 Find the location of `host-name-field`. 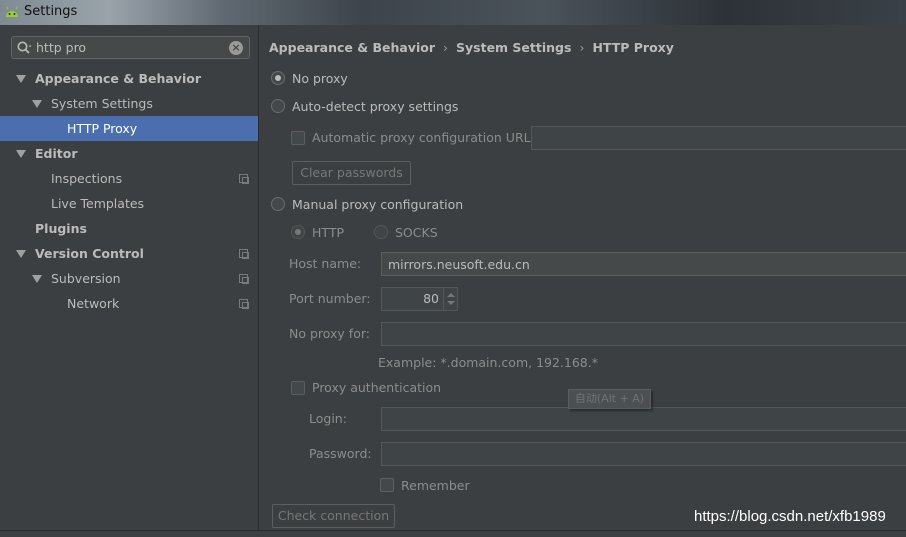

host-name-field is located at coordinates (643, 264).